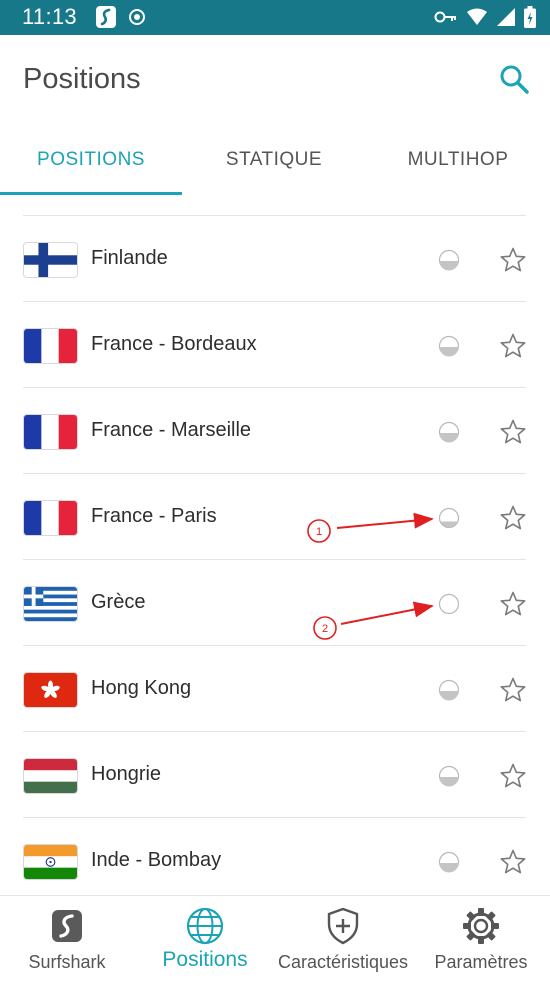  I want to click on location-row: Hongrie, so click(274, 774).